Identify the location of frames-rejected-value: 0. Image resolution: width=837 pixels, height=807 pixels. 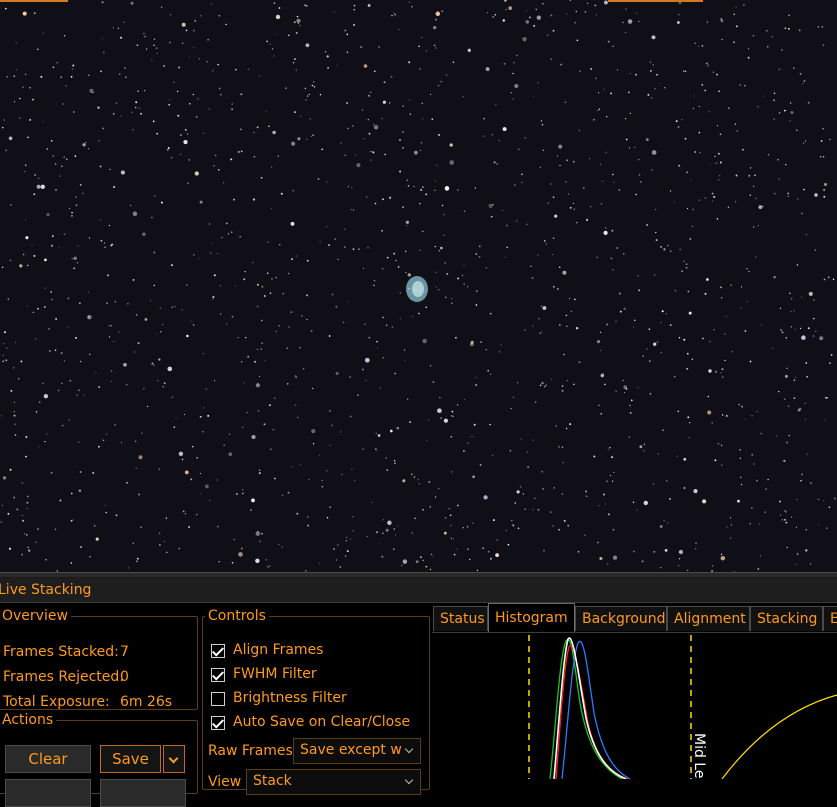
(124, 677).